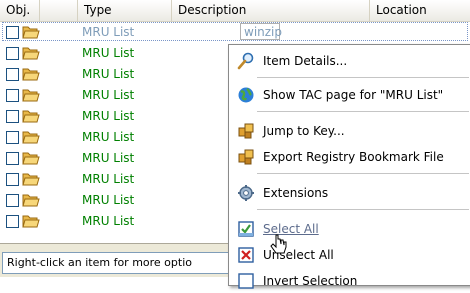  I want to click on selection-outline, so click(235, 31).